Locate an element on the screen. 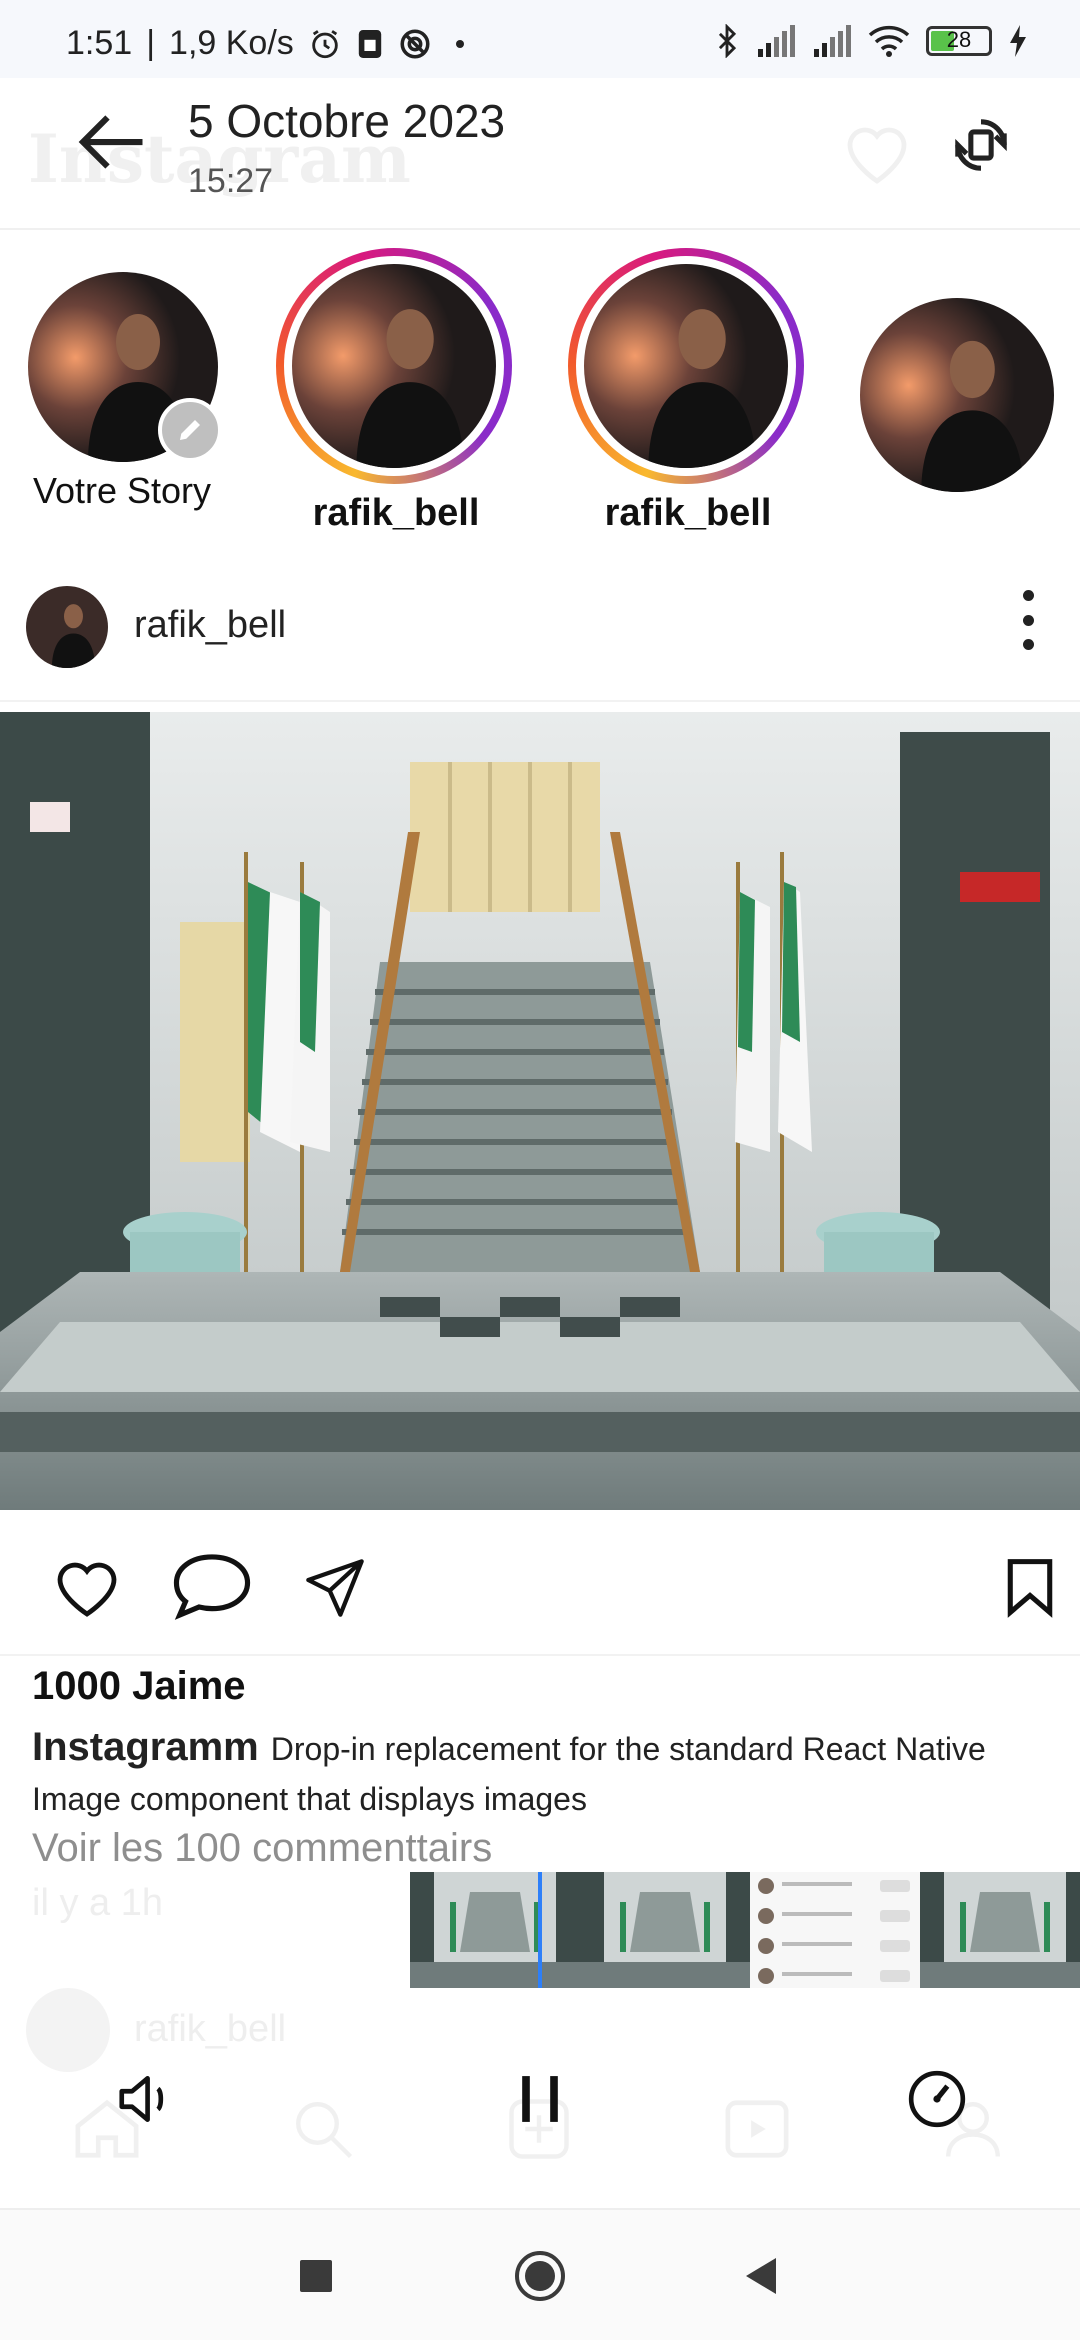 This screenshot has width=1080, height=2340. timeline-playhead is located at coordinates (540, 1930).